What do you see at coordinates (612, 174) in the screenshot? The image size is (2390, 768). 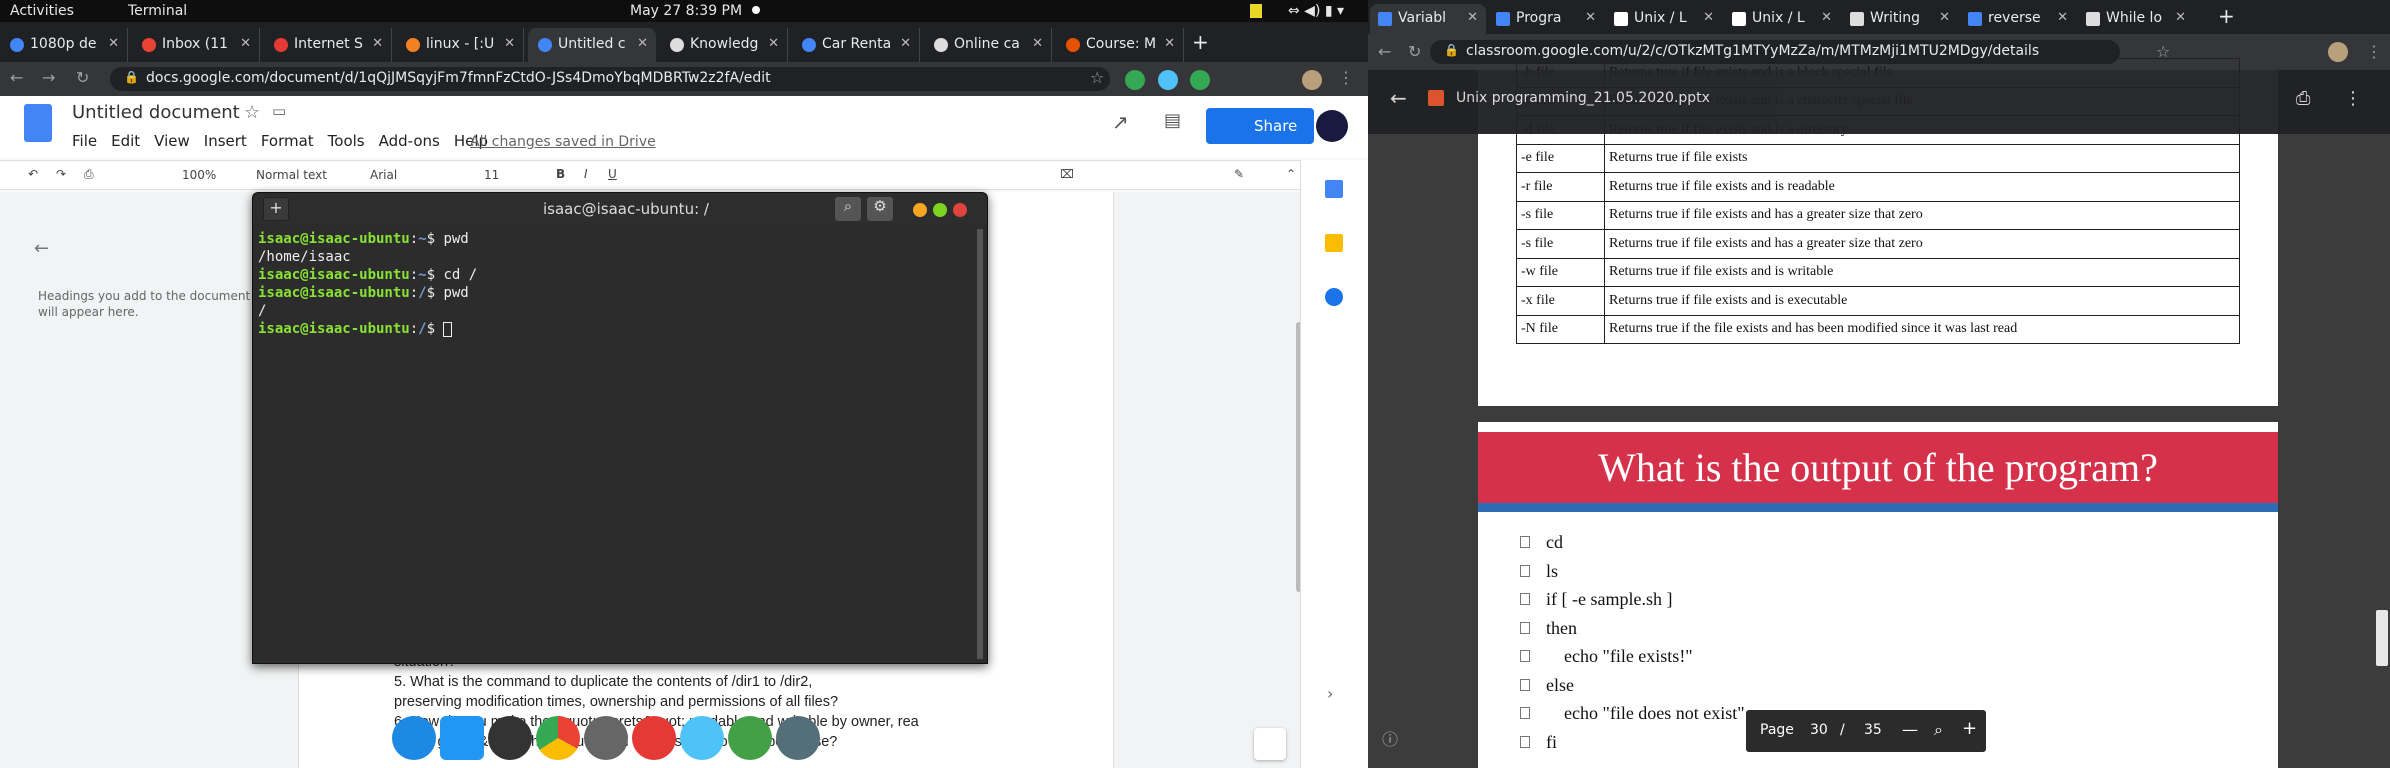 I see `underline-icon: U` at bounding box center [612, 174].